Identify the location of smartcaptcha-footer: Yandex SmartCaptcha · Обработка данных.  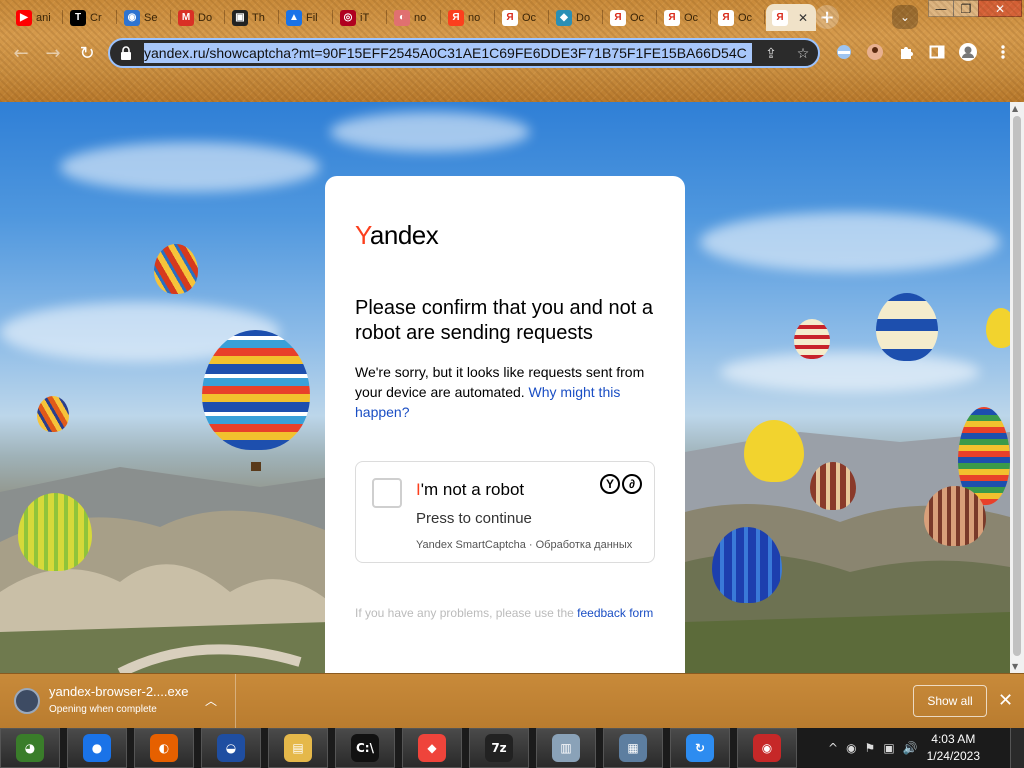
(524, 545).